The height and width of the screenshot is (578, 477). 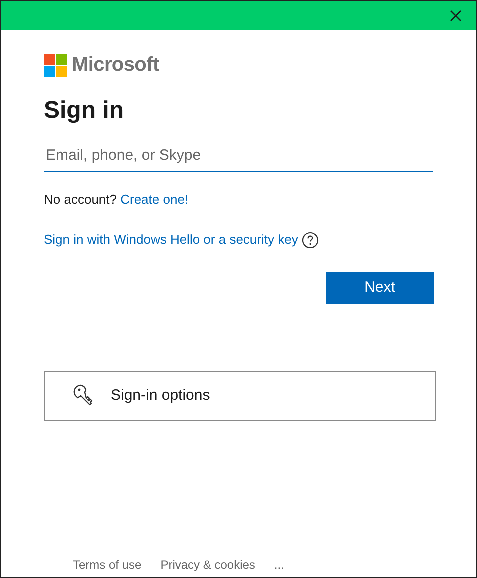 What do you see at coordinates (456, 16) in the screenshot?
I see `close-icon` at bounding box center [456, 16].